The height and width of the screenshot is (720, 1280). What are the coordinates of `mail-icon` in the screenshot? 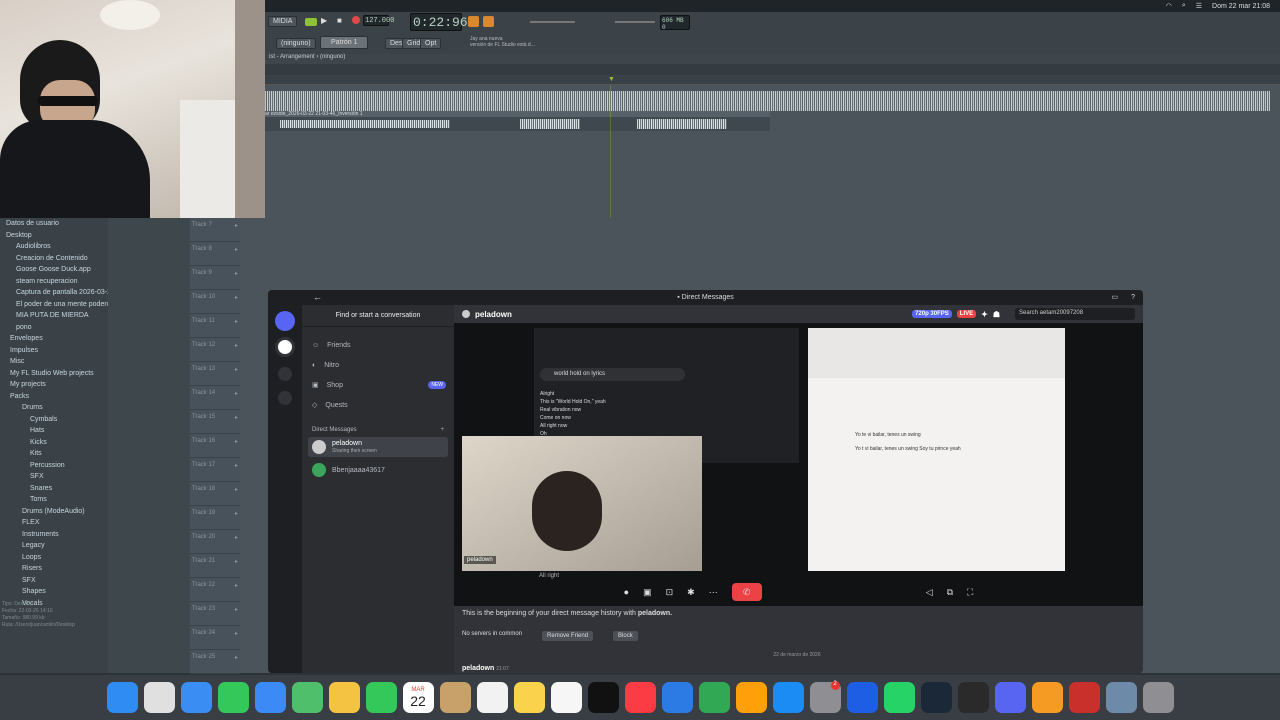 It's located at (270, 697).